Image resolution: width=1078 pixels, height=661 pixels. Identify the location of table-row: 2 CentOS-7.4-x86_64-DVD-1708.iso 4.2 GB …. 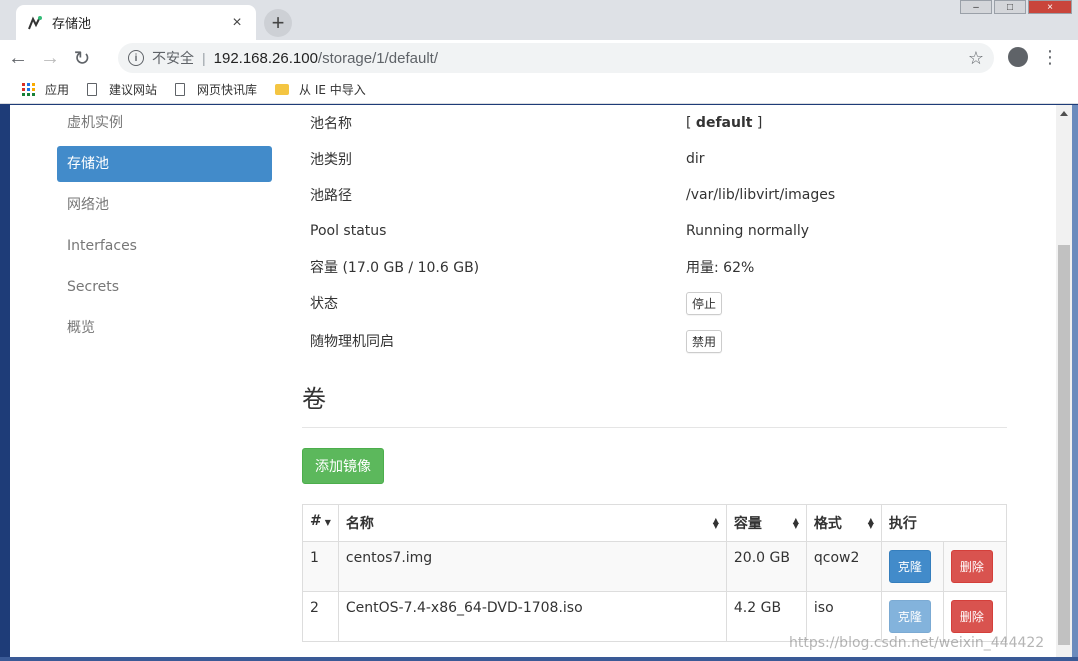
(655, 616).